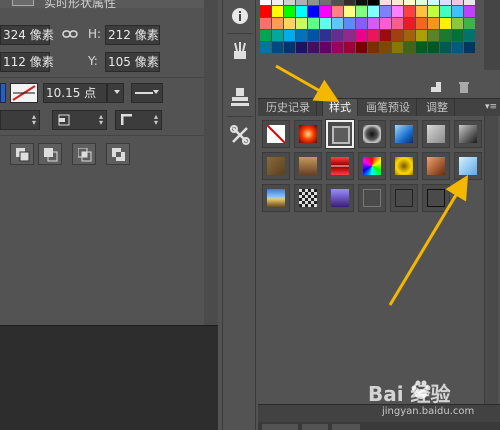 The height and width of the screenshot is (430, 500). What do you see at coordinates (308, 134) in the screenshot?
I see `style-red-glow` at bounding box center [308, 134].